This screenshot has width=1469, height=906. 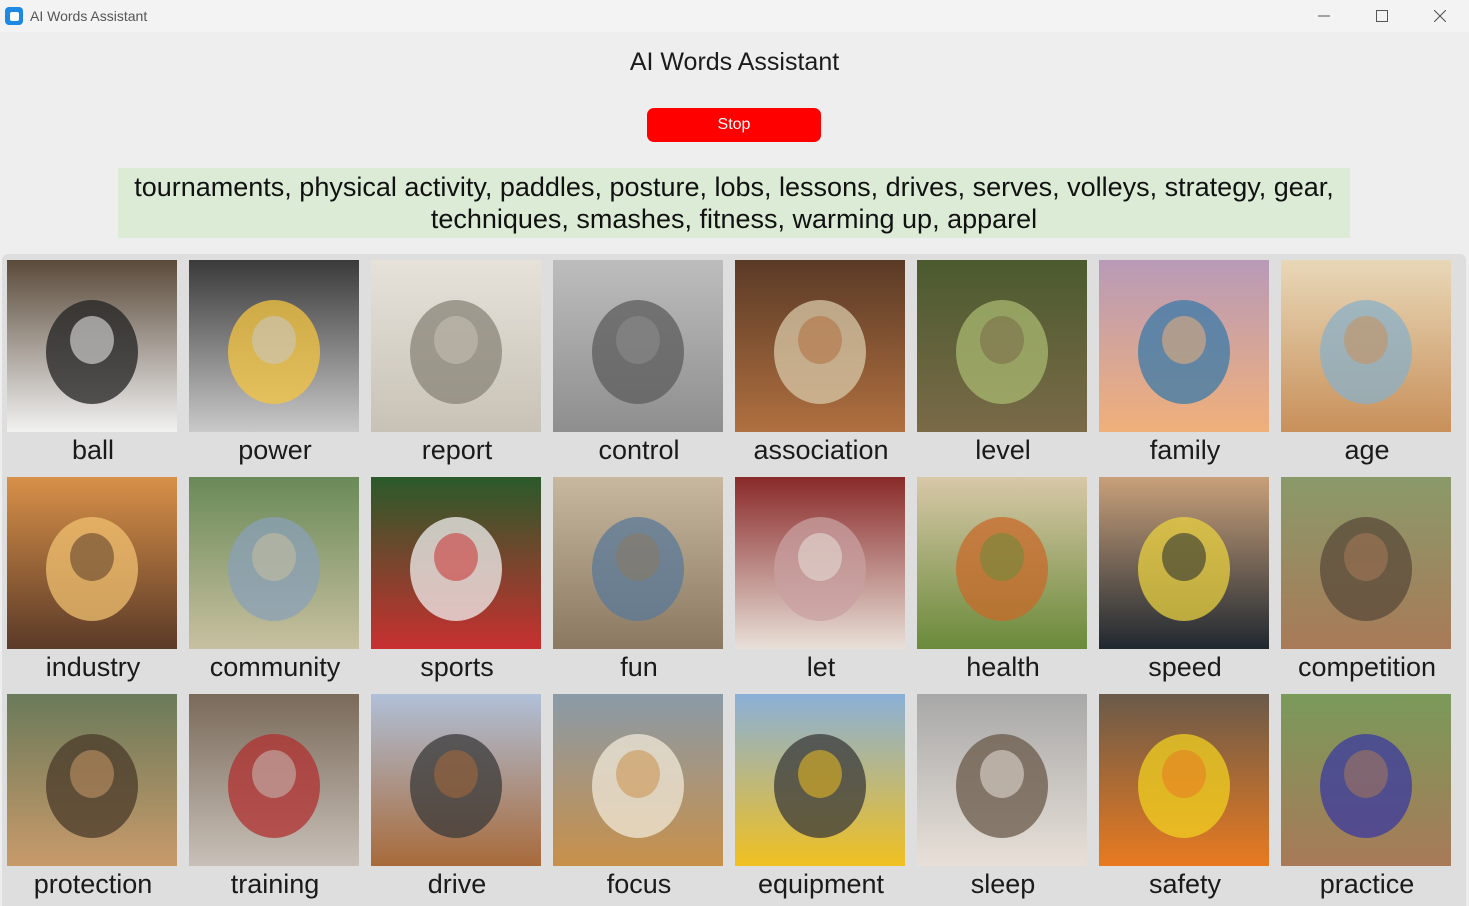 I want to click on image-card-label: industry, so click(x=93, y=667).